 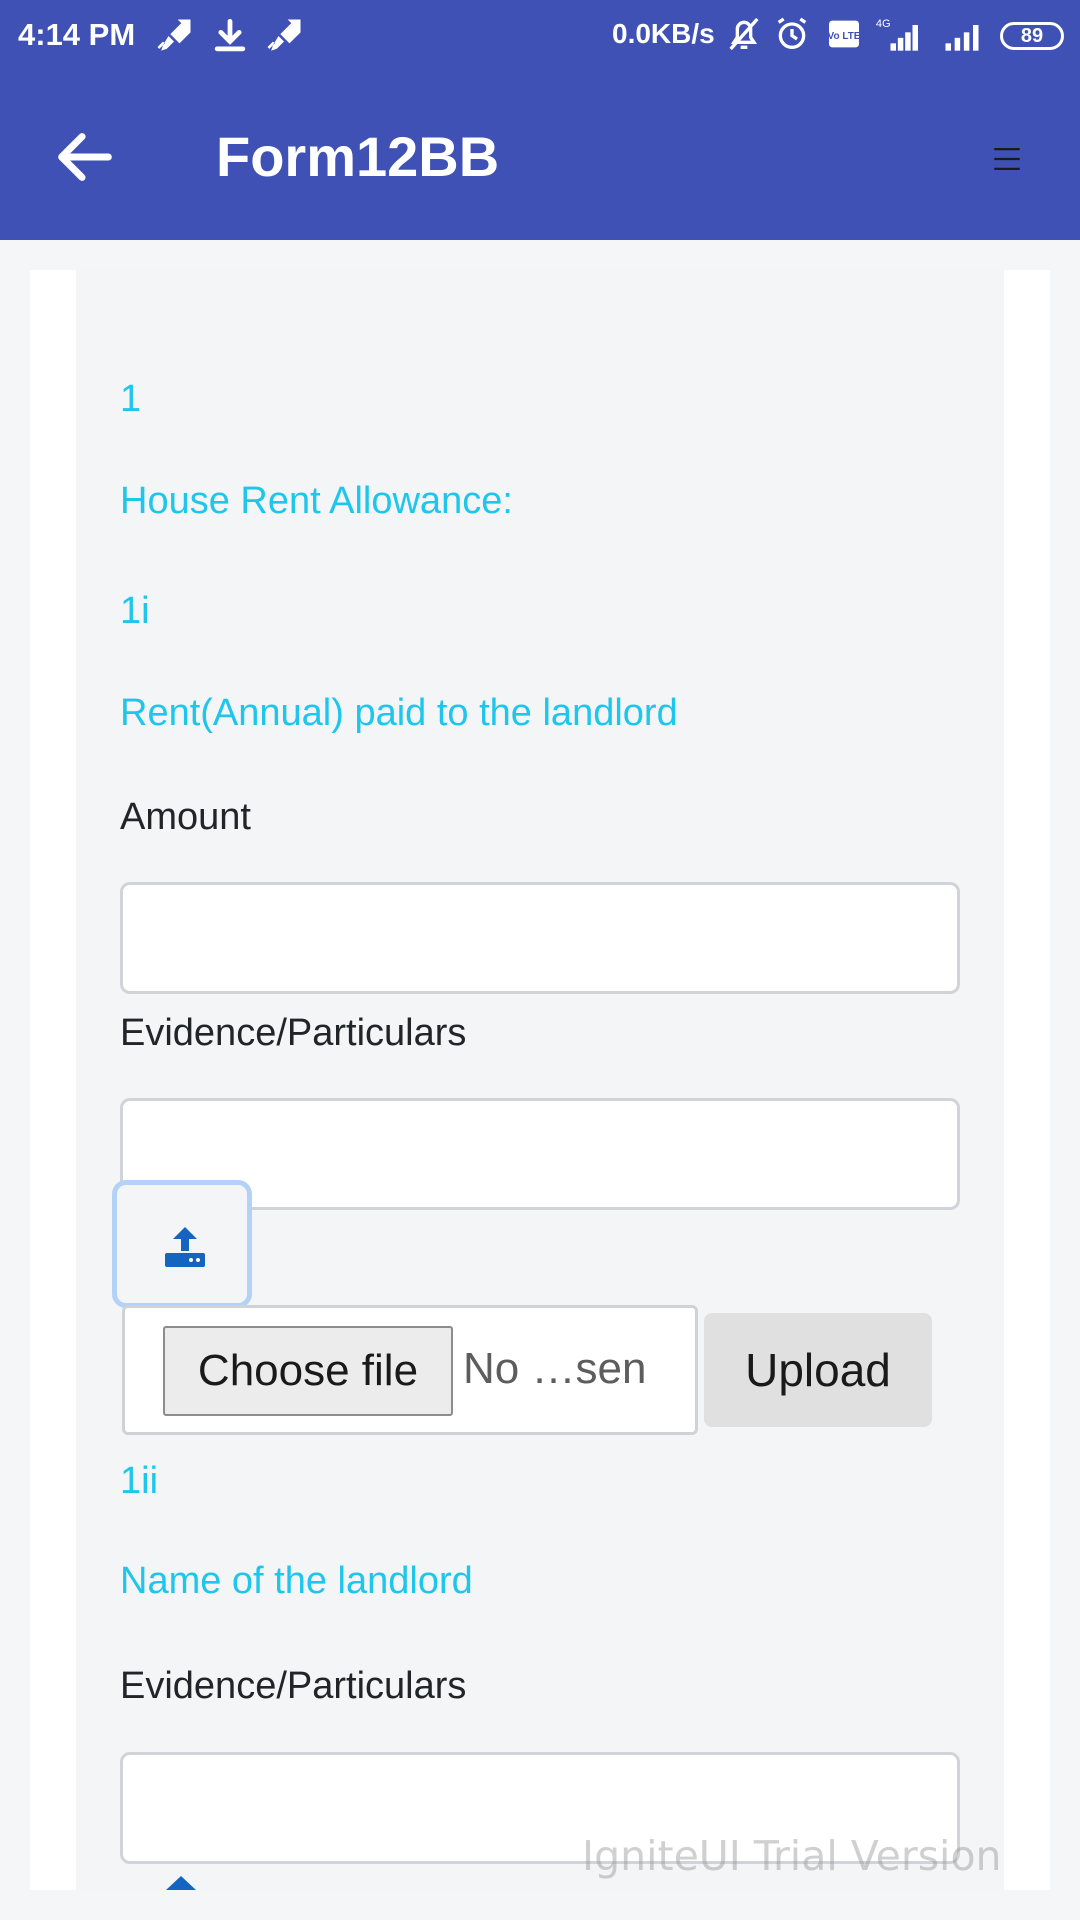 I want to click on upload-icon-button, so click(x=182, y=1244).